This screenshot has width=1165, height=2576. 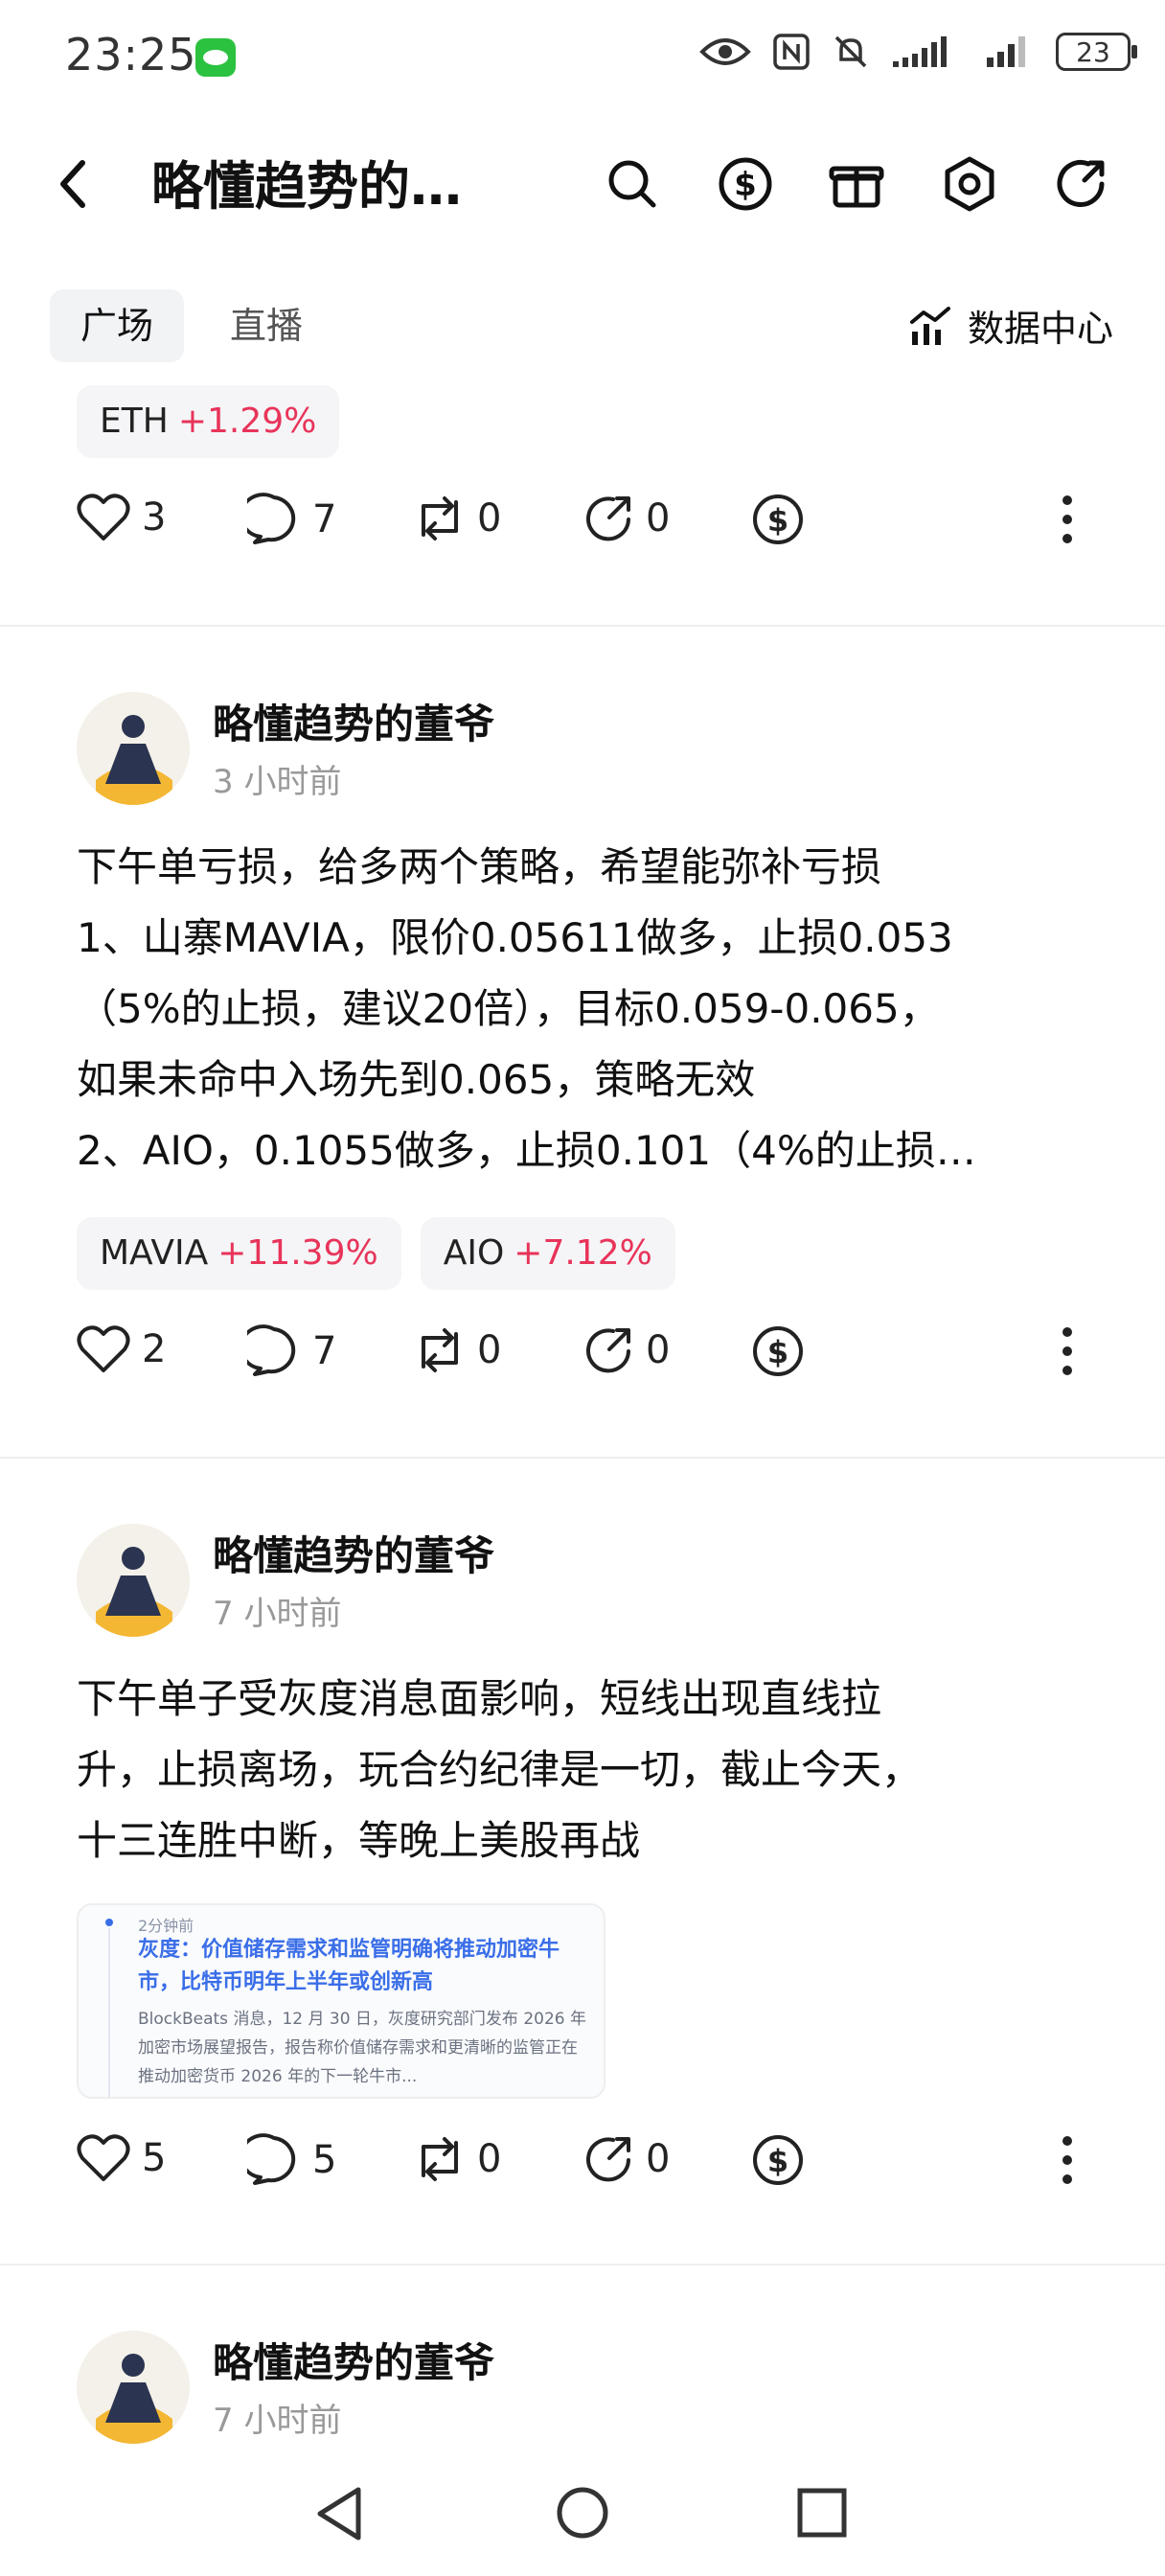 What do you see at coordinates (298, 1253) in the screenshot?
I see `coin-change: +11.39%` at bounding box center [298, 1253].